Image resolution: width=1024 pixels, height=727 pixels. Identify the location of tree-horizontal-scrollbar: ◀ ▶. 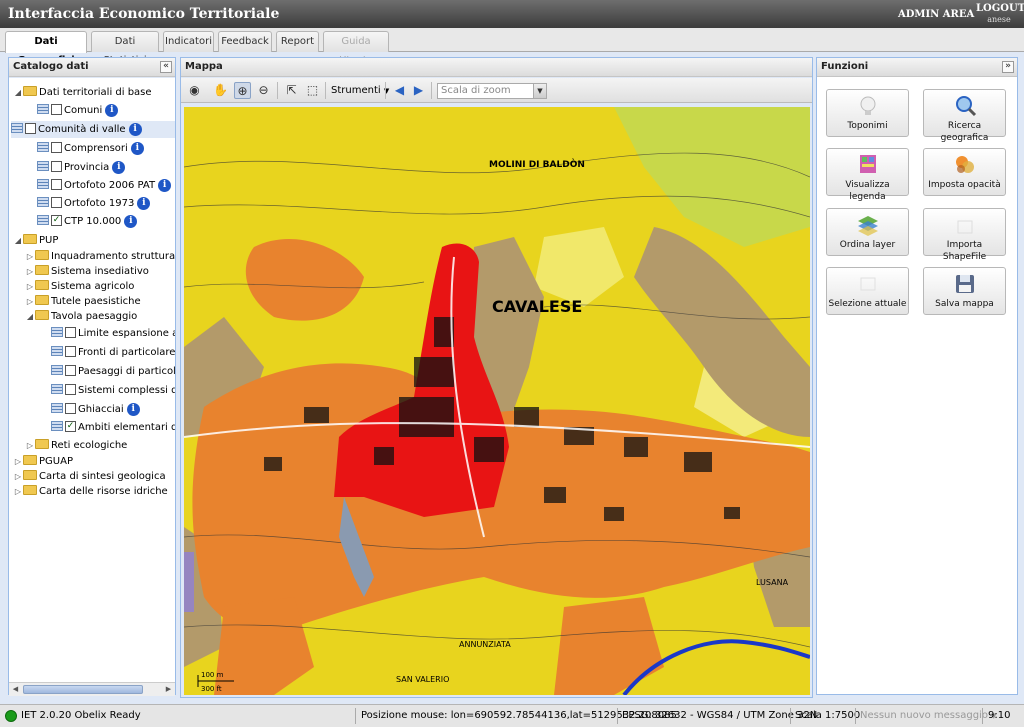
(92, 689).